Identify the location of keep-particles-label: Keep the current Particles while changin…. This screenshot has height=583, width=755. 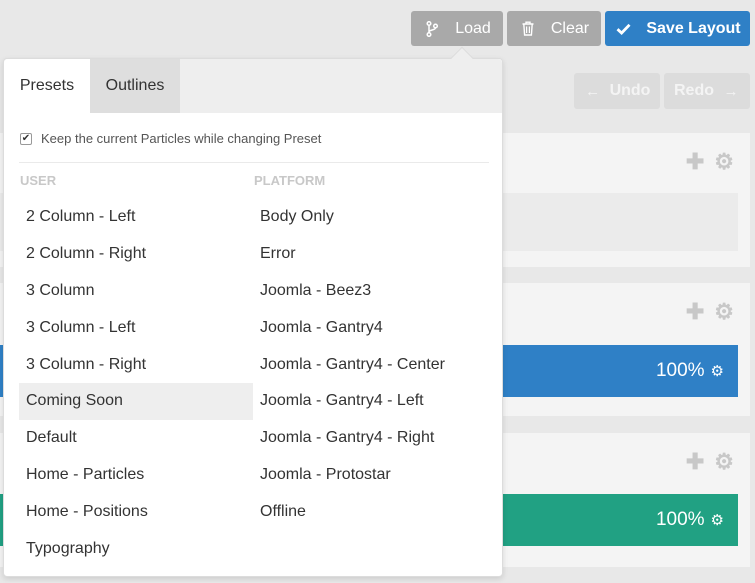
(181, 138).